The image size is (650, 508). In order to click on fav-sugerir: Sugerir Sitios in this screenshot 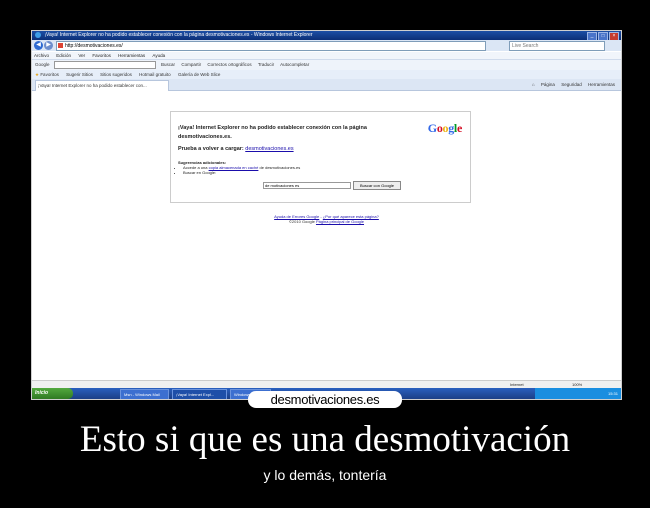, I will do `click(79, 74)`.